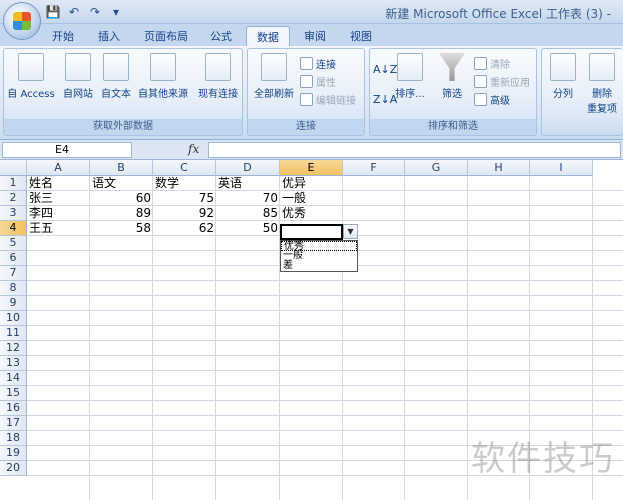  I want to click on header-cell: 姓名, so click(58, 183).